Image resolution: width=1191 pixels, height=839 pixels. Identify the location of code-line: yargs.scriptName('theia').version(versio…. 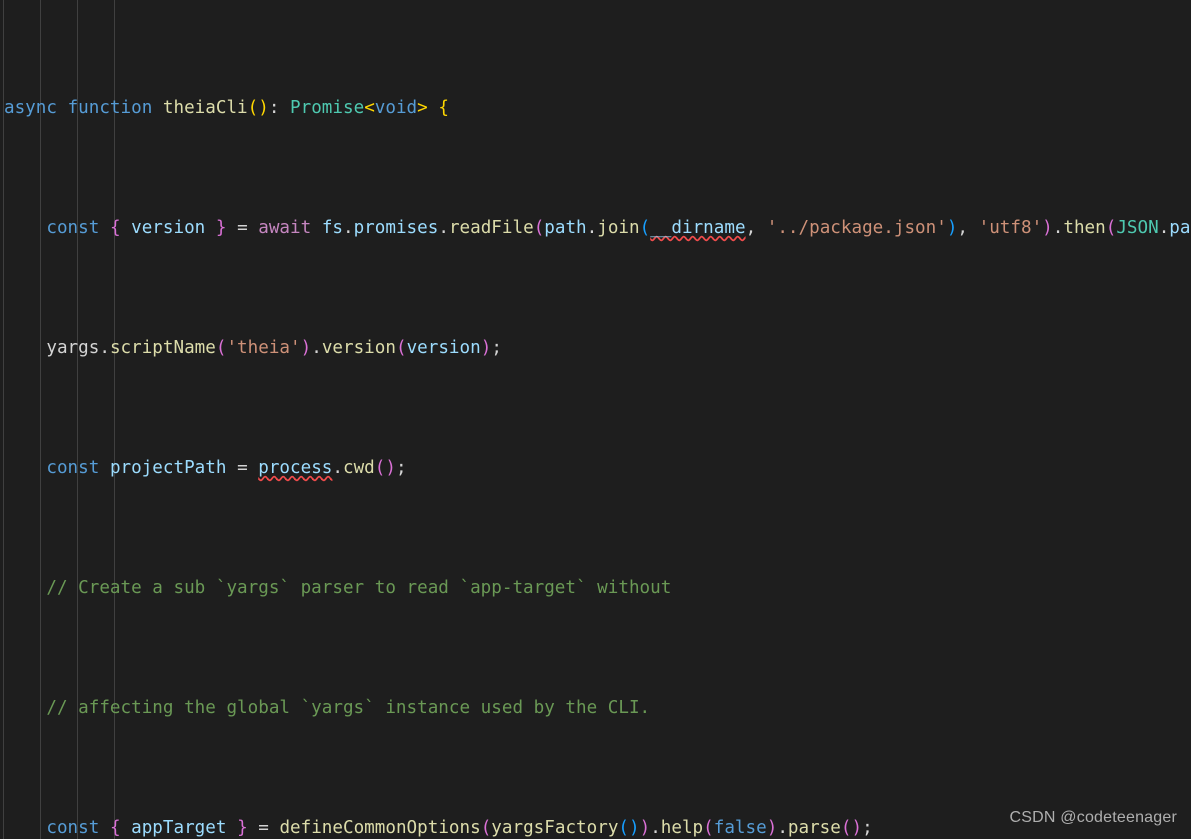
(595, 348).